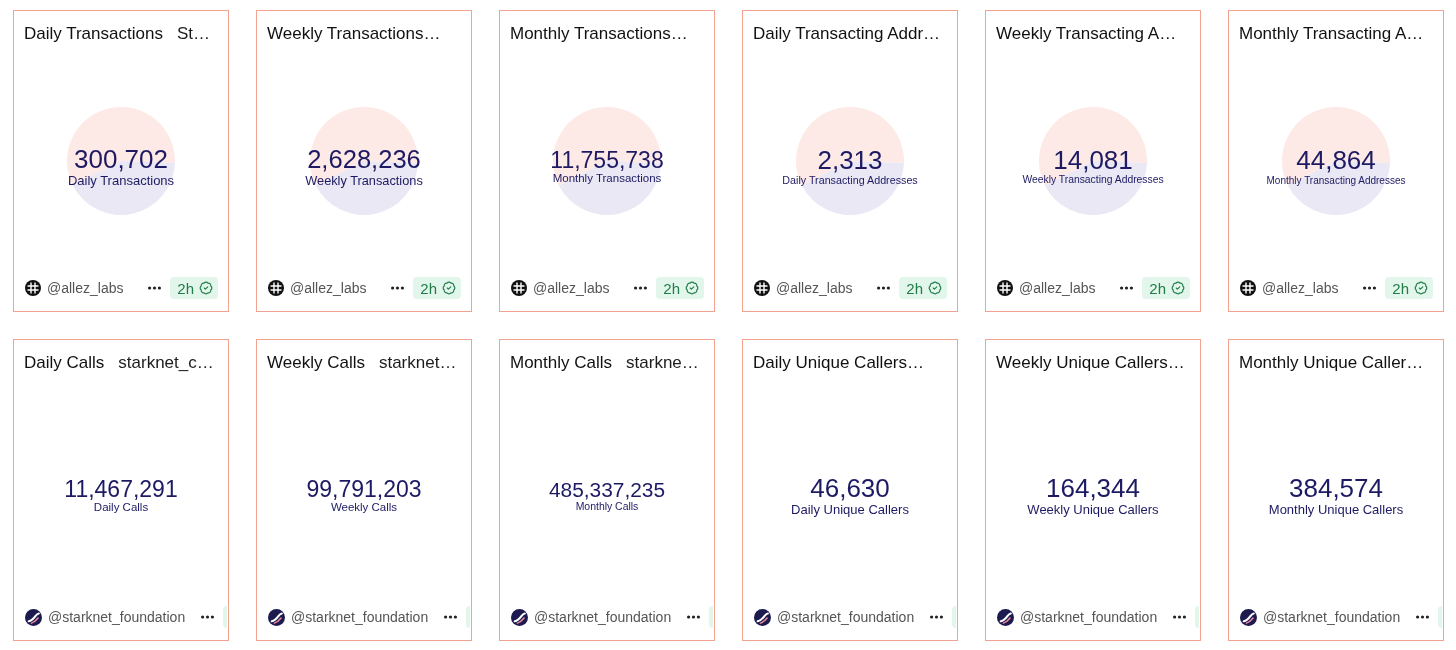 The height and width of the screenshot is (650, 1456). Describe the element at coordinates (1093, 488) in the screenshot. I see `metric-value: 164,344` at that location.